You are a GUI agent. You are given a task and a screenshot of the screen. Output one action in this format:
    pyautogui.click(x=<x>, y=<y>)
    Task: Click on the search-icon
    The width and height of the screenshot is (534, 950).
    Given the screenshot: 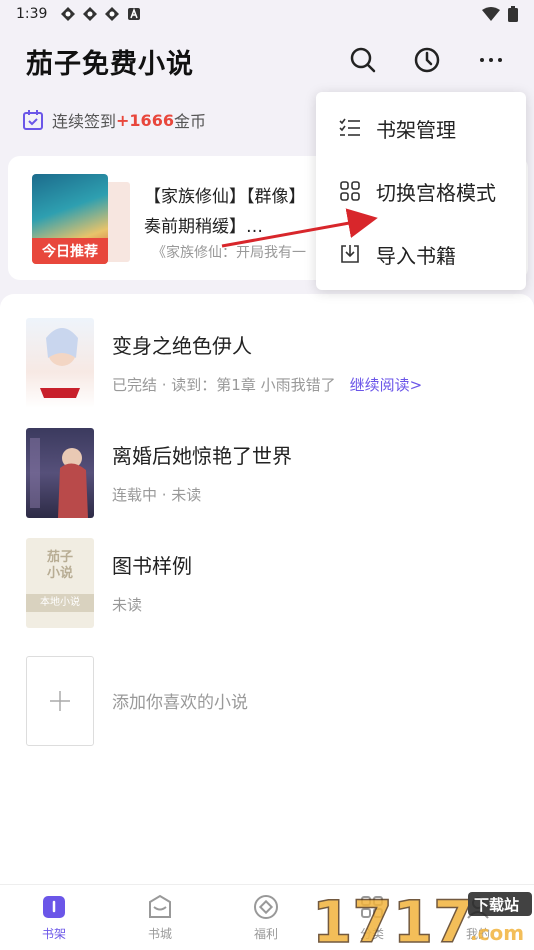 What is the action you would take?
    pyautogui.click(x=363, y=60)
    